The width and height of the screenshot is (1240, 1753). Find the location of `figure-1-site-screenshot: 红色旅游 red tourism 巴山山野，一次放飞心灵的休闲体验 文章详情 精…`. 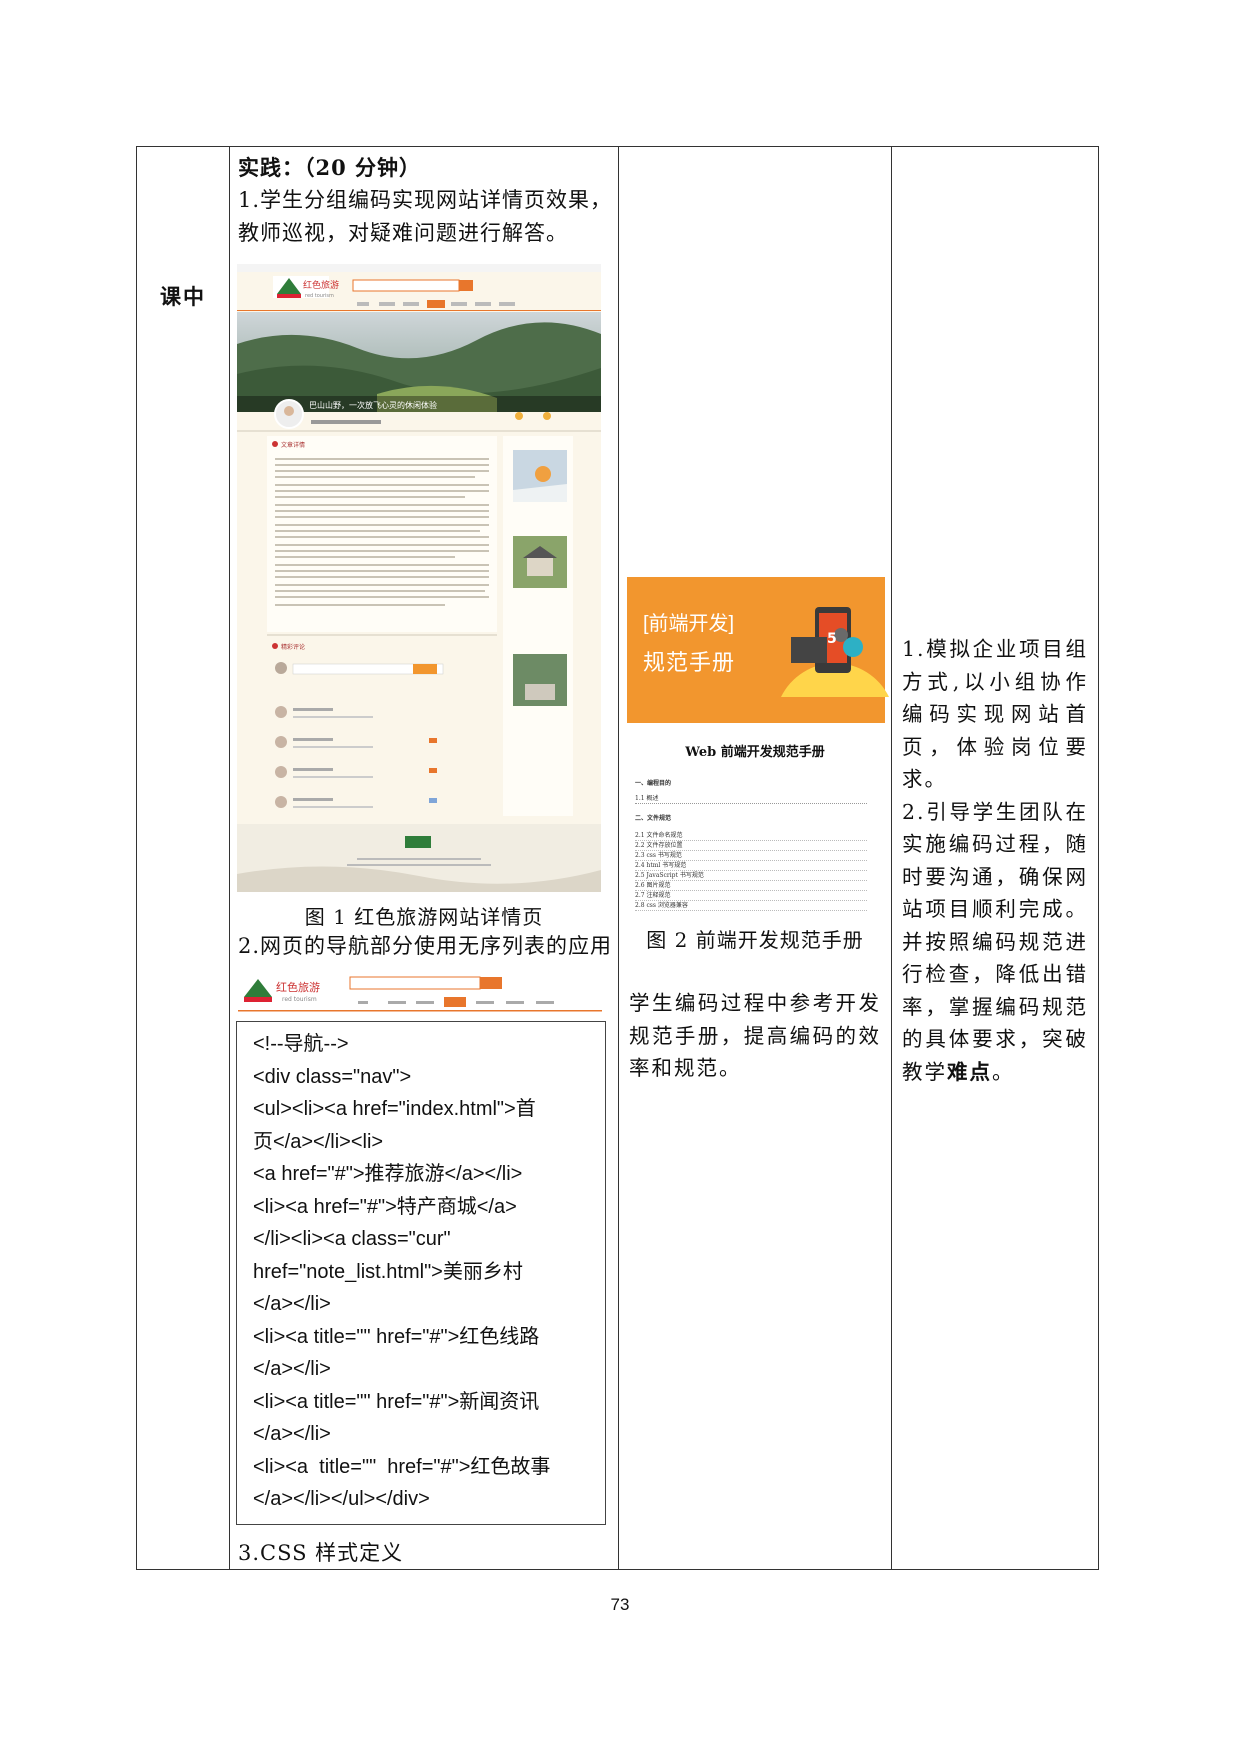

figure-1-site-screenshot: 红色旅游 red tourism 巴山山野，一次放飞心灵的休闲体验 文章详情 精… is located at coordinates (419, 580).